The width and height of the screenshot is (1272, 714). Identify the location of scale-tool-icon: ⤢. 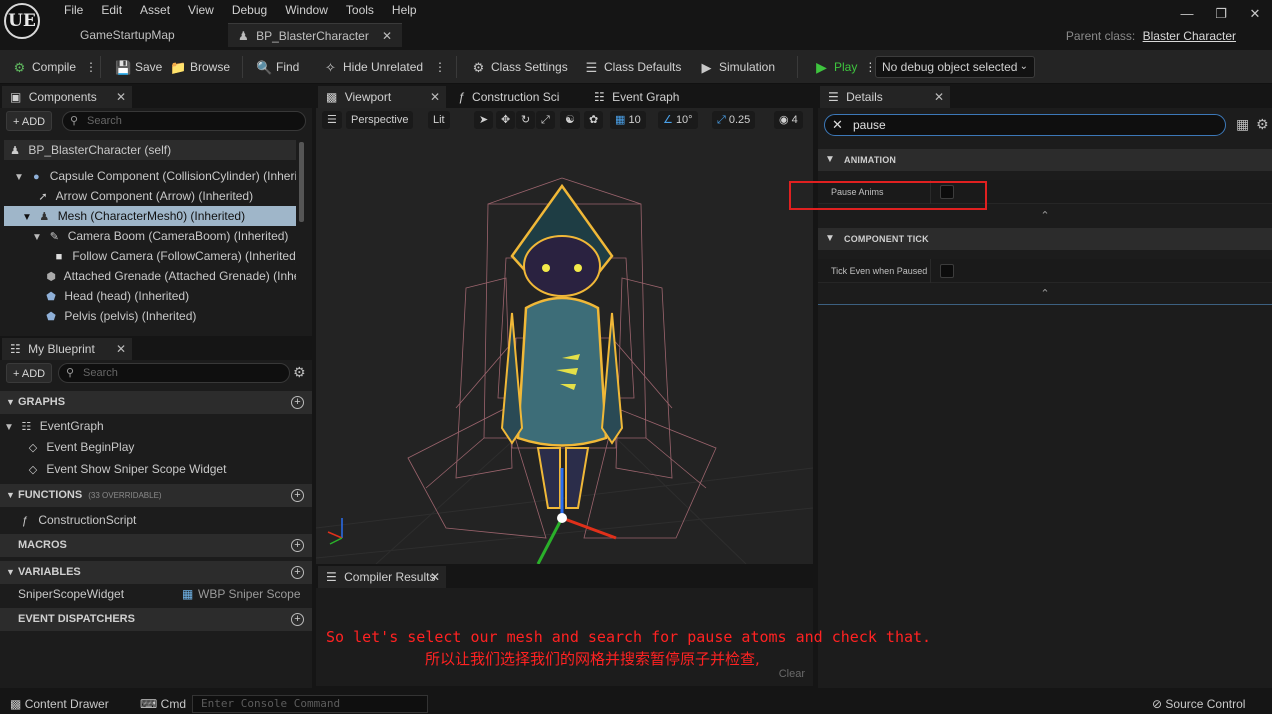
(545, 120).